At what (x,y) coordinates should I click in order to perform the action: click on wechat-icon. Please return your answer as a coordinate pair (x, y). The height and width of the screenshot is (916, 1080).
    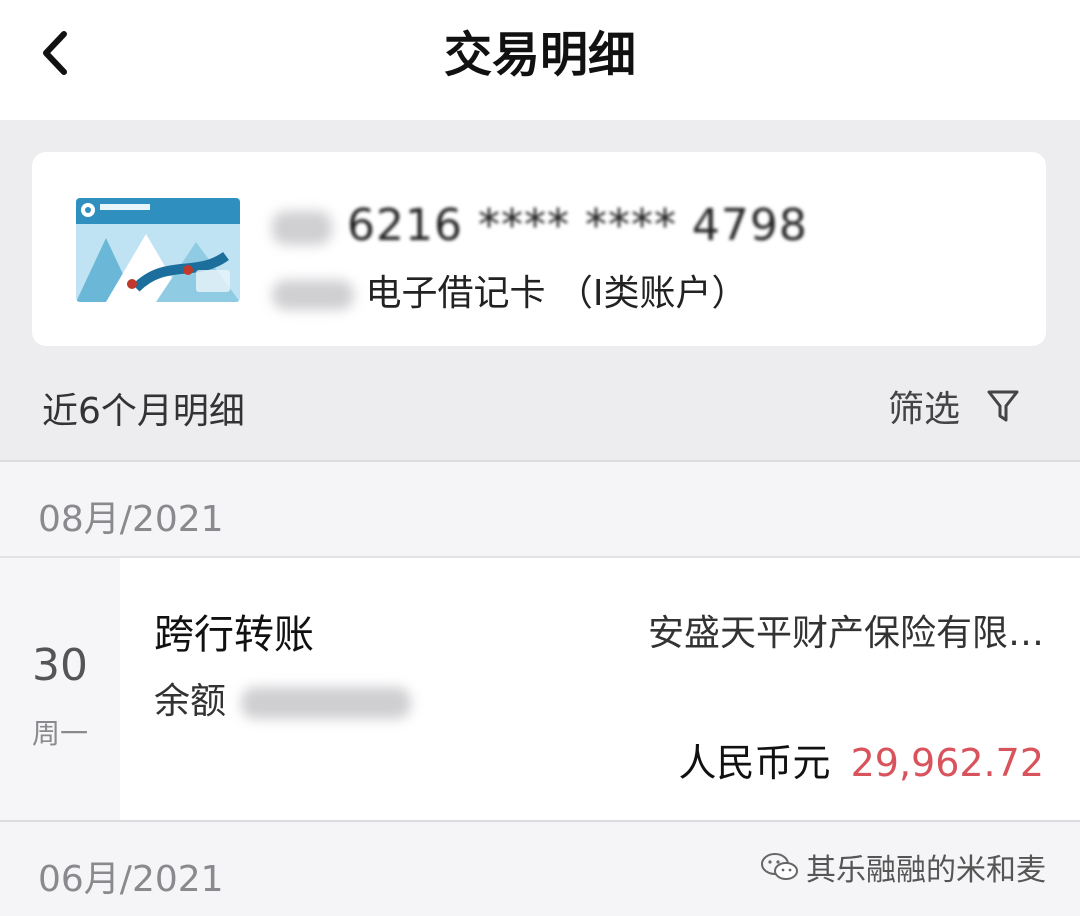
    Looking at the image, I should click on (779, 866).